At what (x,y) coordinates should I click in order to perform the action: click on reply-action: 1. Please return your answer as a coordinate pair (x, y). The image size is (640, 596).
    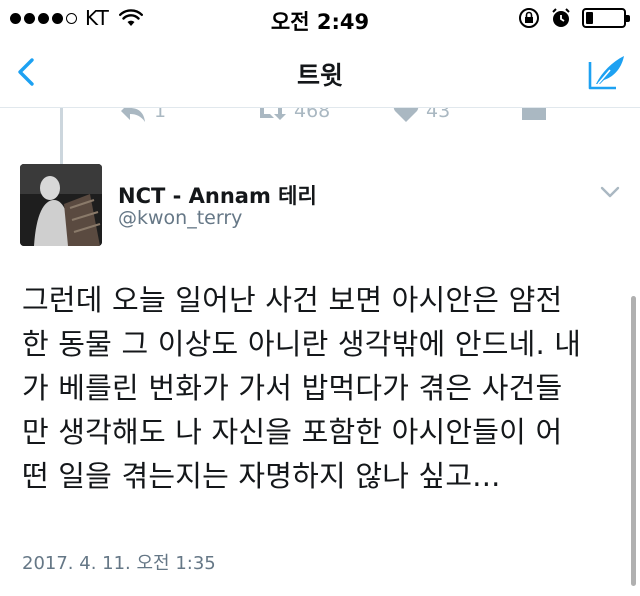
    Looking at the image, I should click on (142, 116).